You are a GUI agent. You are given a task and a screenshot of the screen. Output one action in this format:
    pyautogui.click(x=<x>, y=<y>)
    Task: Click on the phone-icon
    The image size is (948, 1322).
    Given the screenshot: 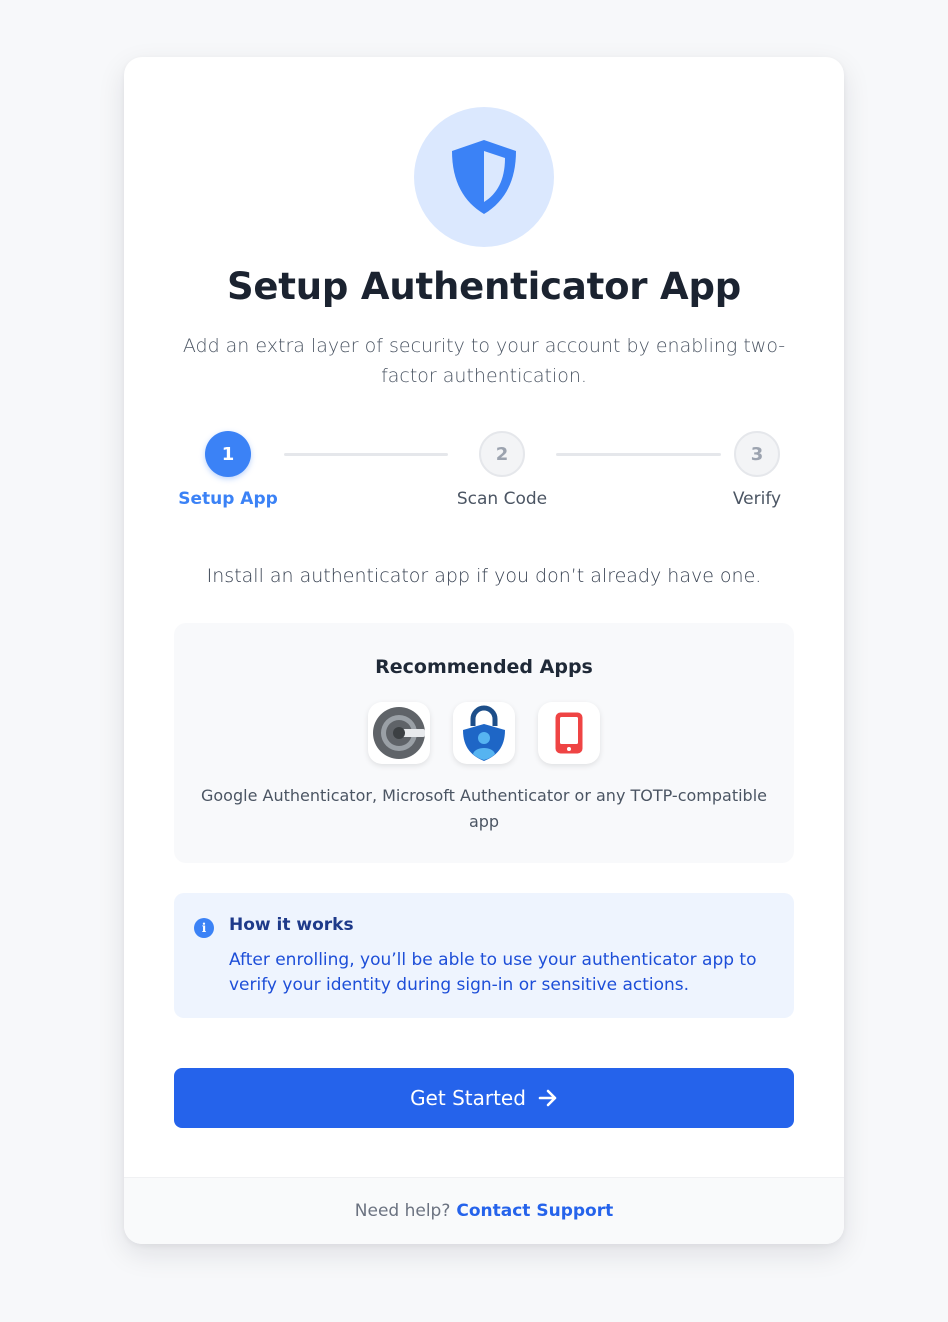 What is the action you would take?
    pyautogui.click(x=569, y=733)
    